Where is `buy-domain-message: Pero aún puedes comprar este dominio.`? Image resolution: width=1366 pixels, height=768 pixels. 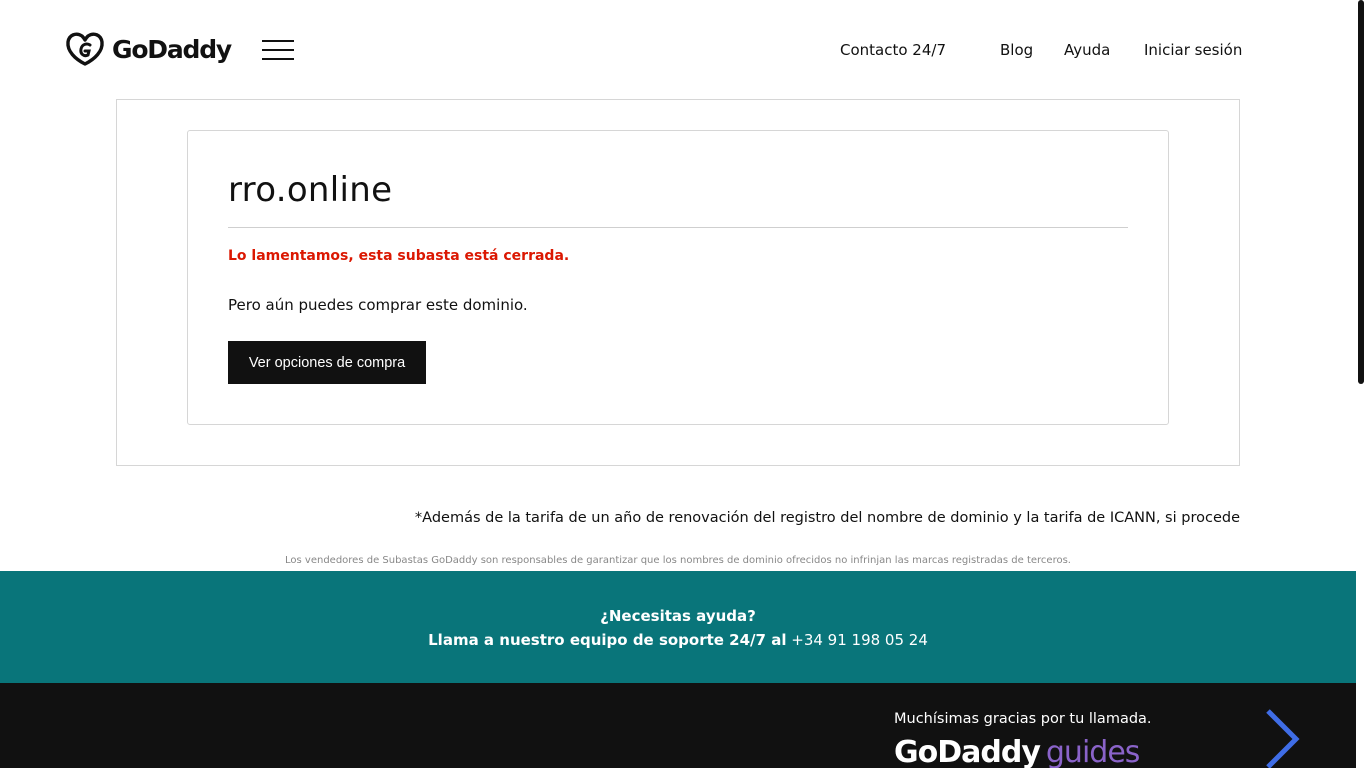
buy-domain-message: Pero aún puedes comprar este dominio. is located at coordinates (378, 305).